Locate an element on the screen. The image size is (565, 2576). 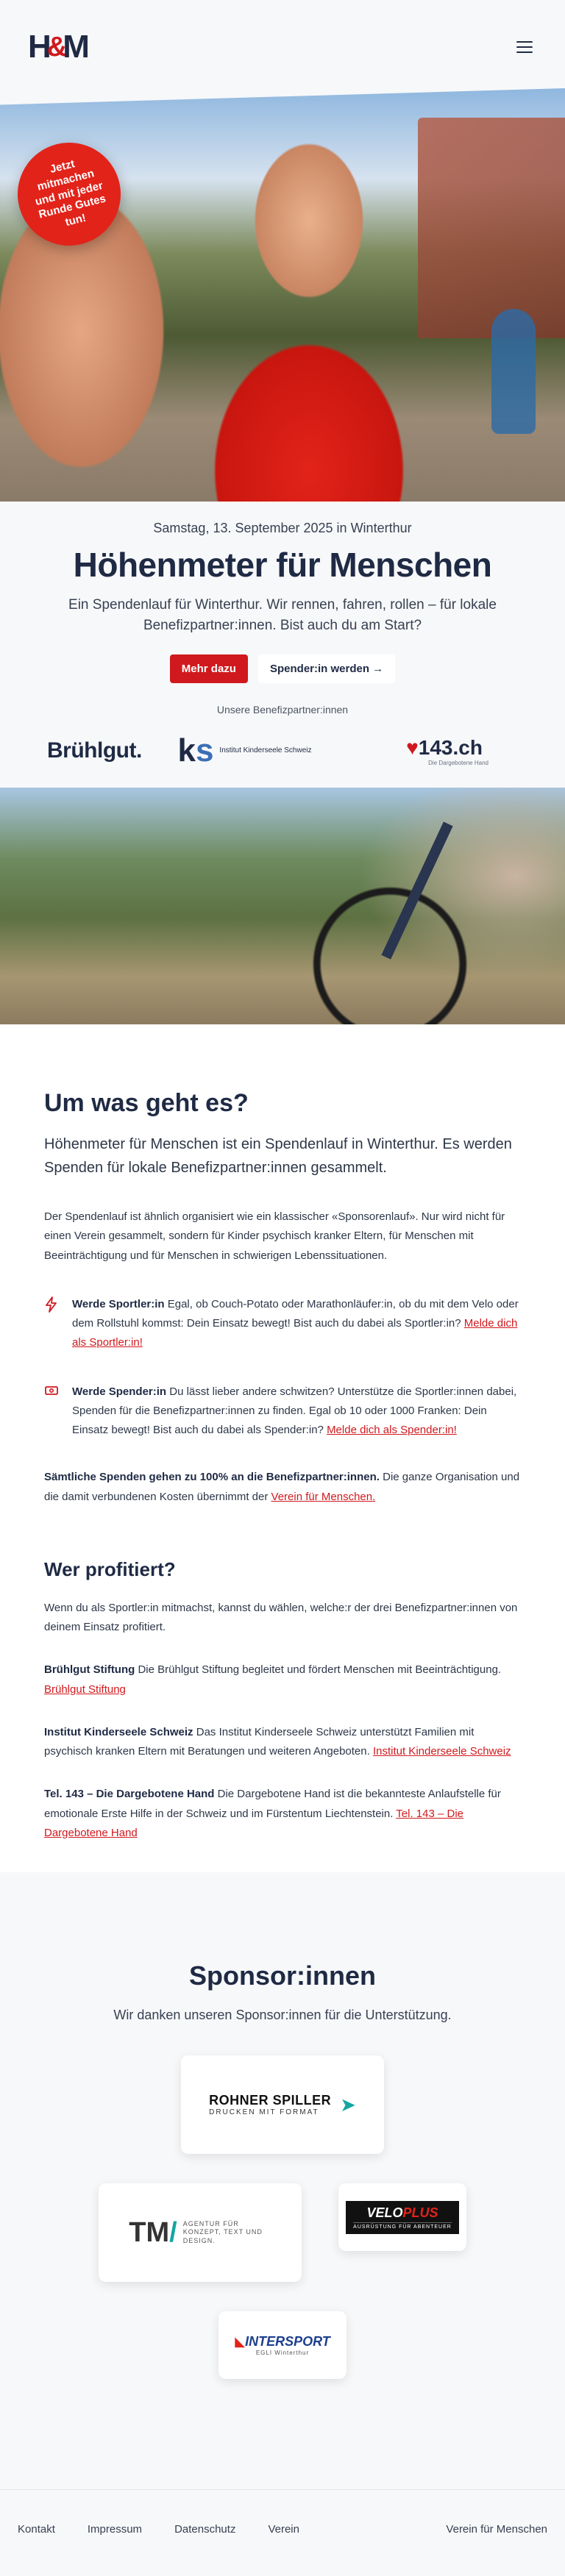
tel143-logo: ♥143.ch Die Dargebotene Hand is located at coordinates (447, 751).